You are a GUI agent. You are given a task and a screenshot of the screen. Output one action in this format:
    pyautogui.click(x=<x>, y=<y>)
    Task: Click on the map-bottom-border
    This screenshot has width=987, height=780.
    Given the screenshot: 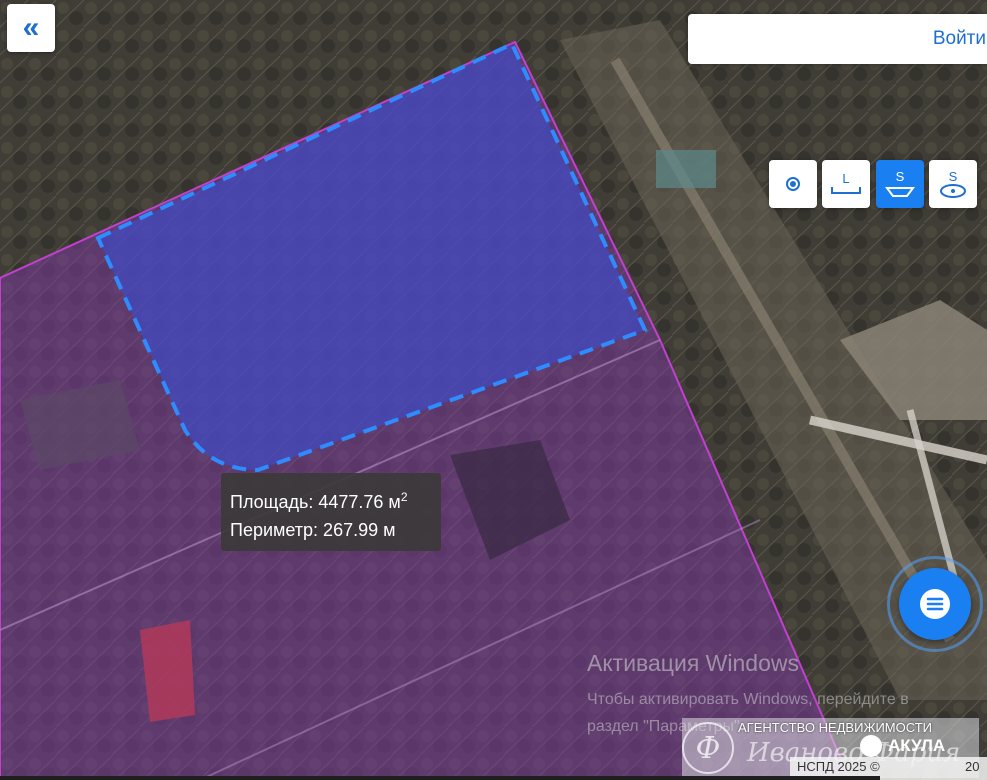 What is the action you would take?
    pyautogui.click(x=440, y=778)
    